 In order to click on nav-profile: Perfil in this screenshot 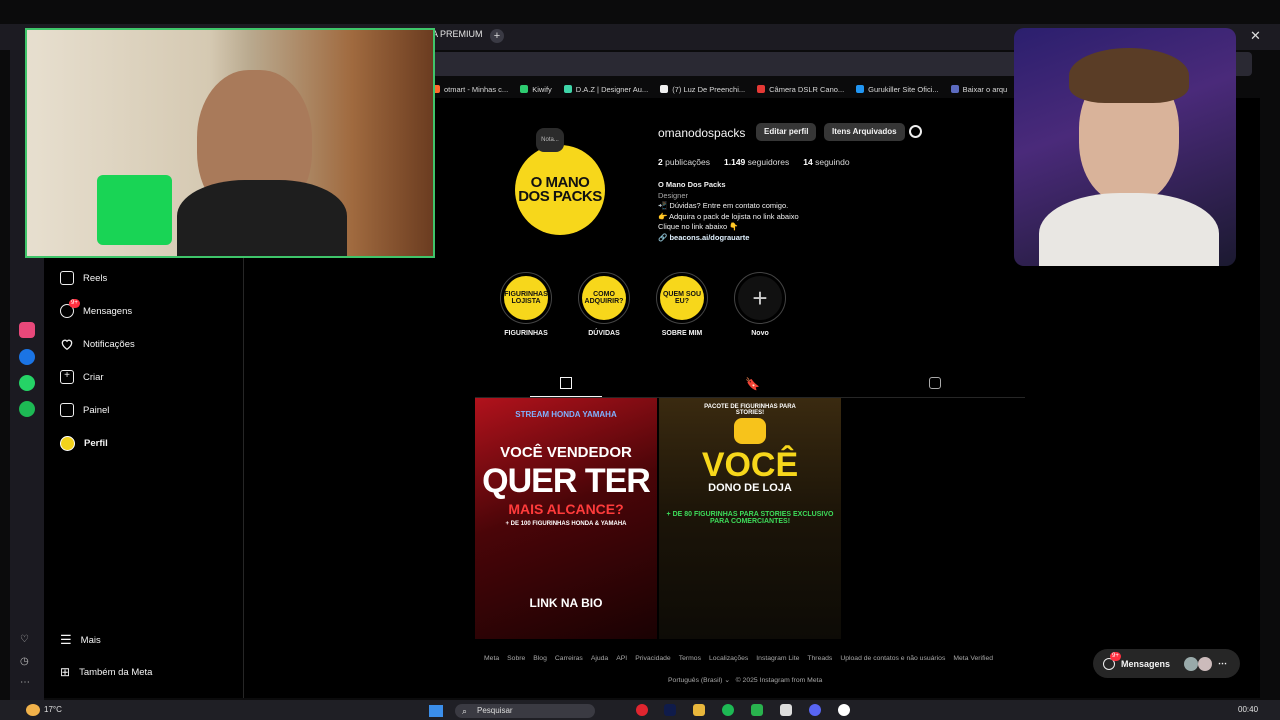, I will do `click(84, 443)`.